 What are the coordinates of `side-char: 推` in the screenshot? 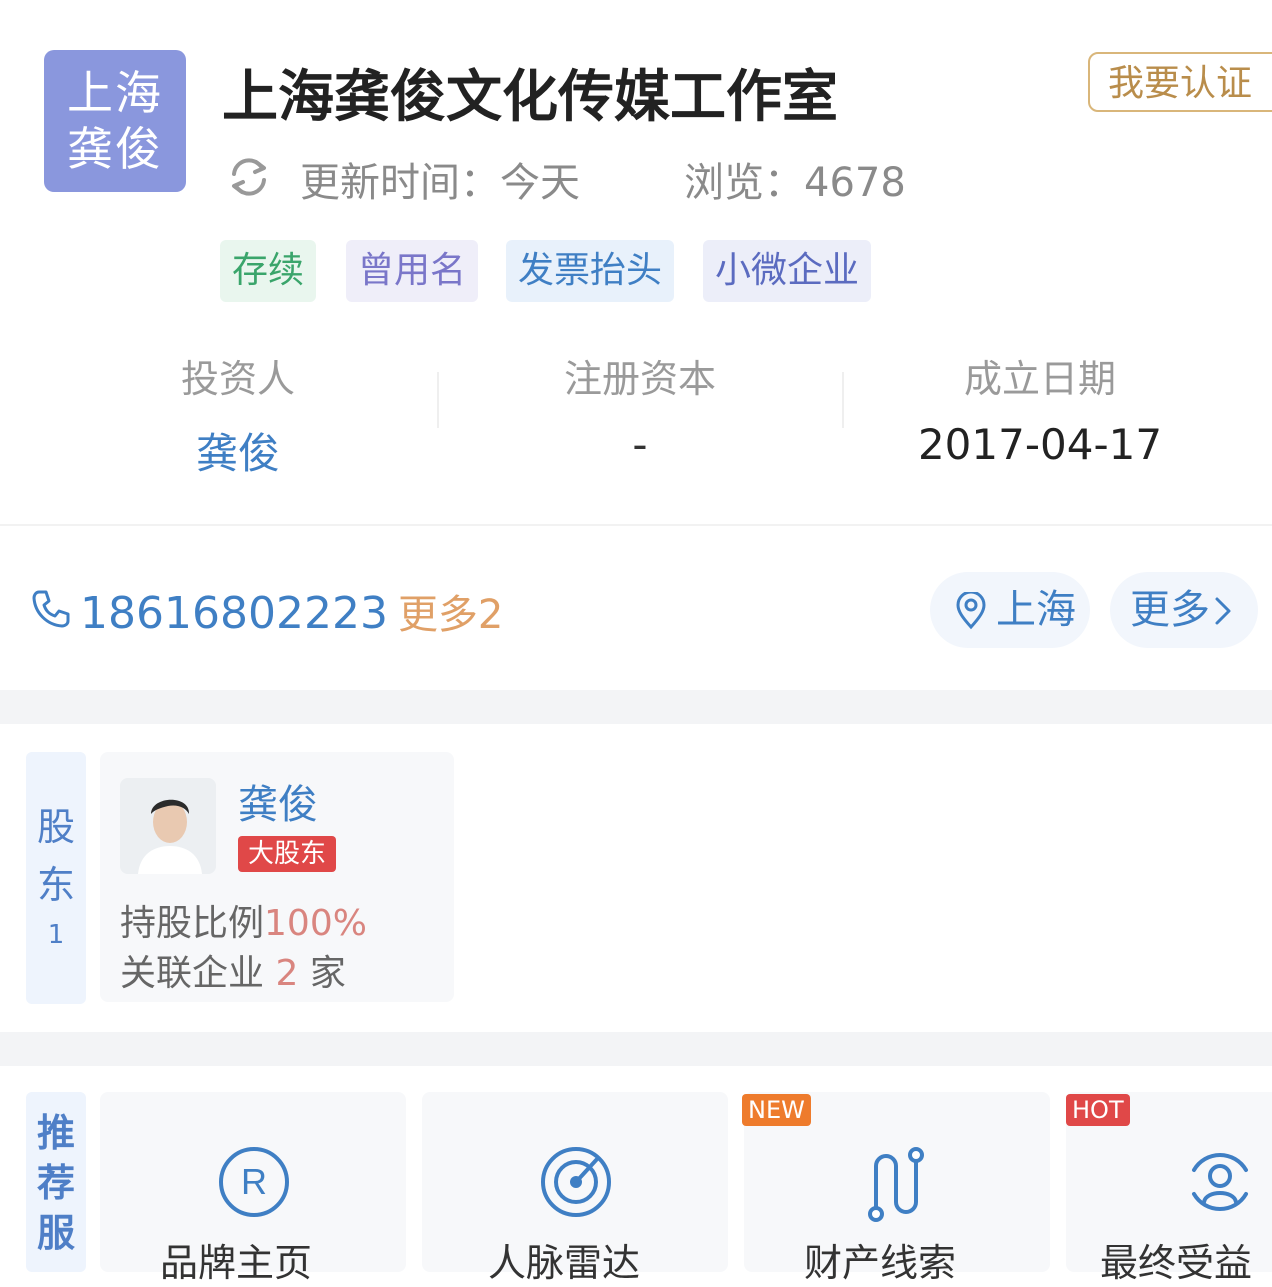 It's located at (55, 1133).